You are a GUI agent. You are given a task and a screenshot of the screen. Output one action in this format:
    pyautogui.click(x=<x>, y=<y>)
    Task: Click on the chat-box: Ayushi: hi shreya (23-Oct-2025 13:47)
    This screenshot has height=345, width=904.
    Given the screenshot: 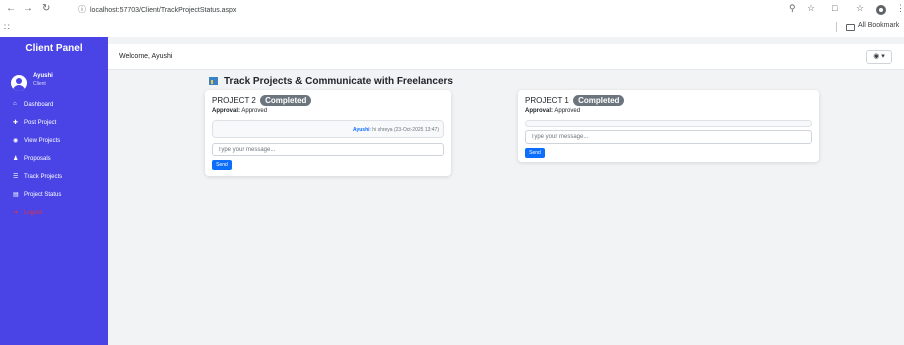 What is the action you would take?
    pyautogui.click(x=328, y=129)
    